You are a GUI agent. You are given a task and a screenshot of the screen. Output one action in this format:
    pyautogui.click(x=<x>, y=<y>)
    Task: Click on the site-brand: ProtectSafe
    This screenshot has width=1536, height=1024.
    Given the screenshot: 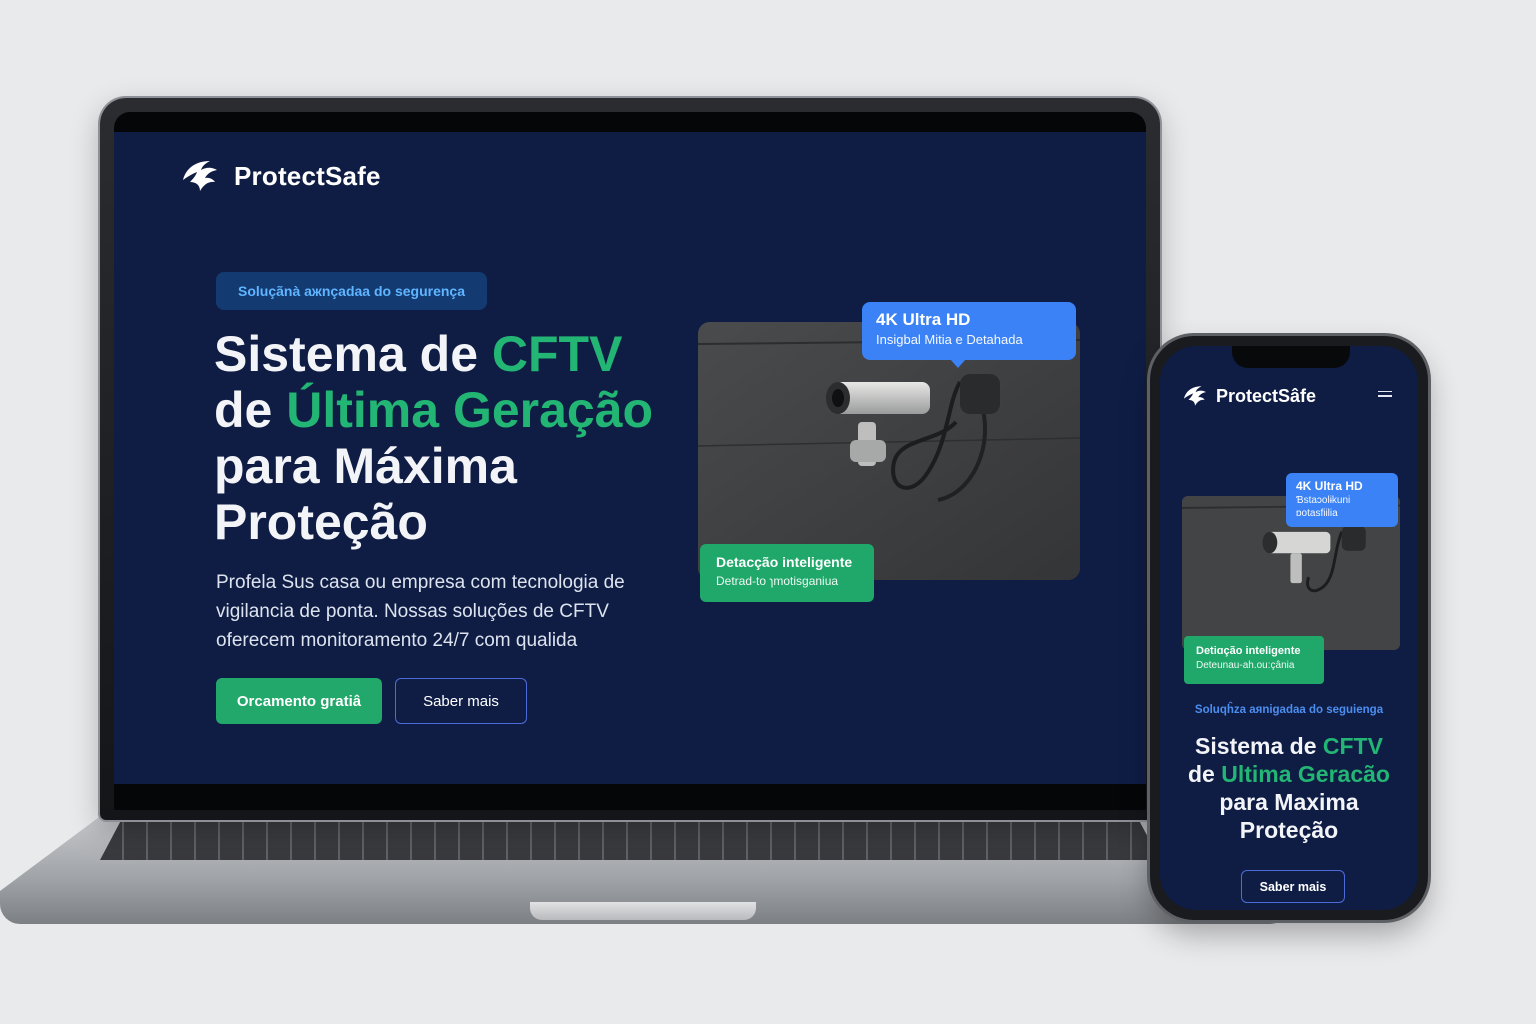 What is the action you would take?
    pyautogui.click(x=280, y=176)
    